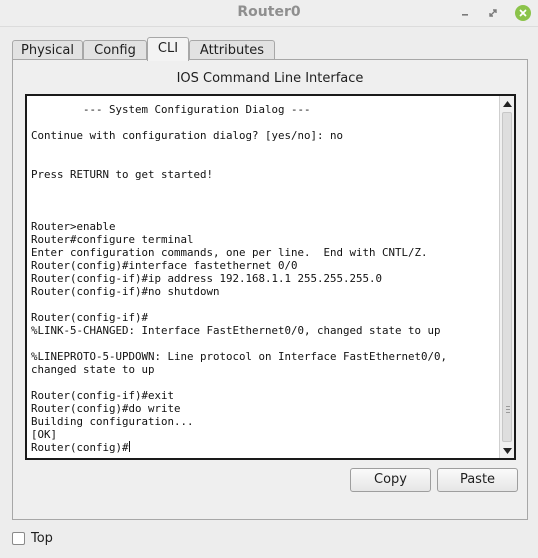  What do you see at coordinates (18, 538) in the screenshot?
I see `top-checkbox` at bounding box center [18, 538].